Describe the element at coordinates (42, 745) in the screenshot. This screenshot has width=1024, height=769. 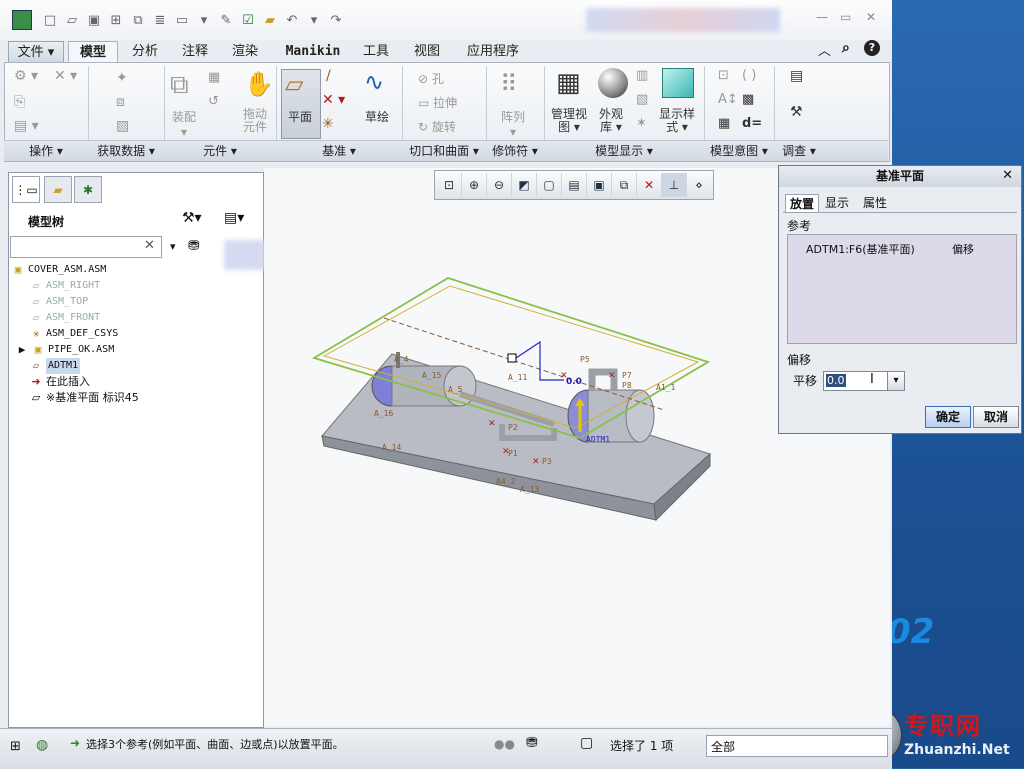
I see `globe-icon: ◍` at that location.